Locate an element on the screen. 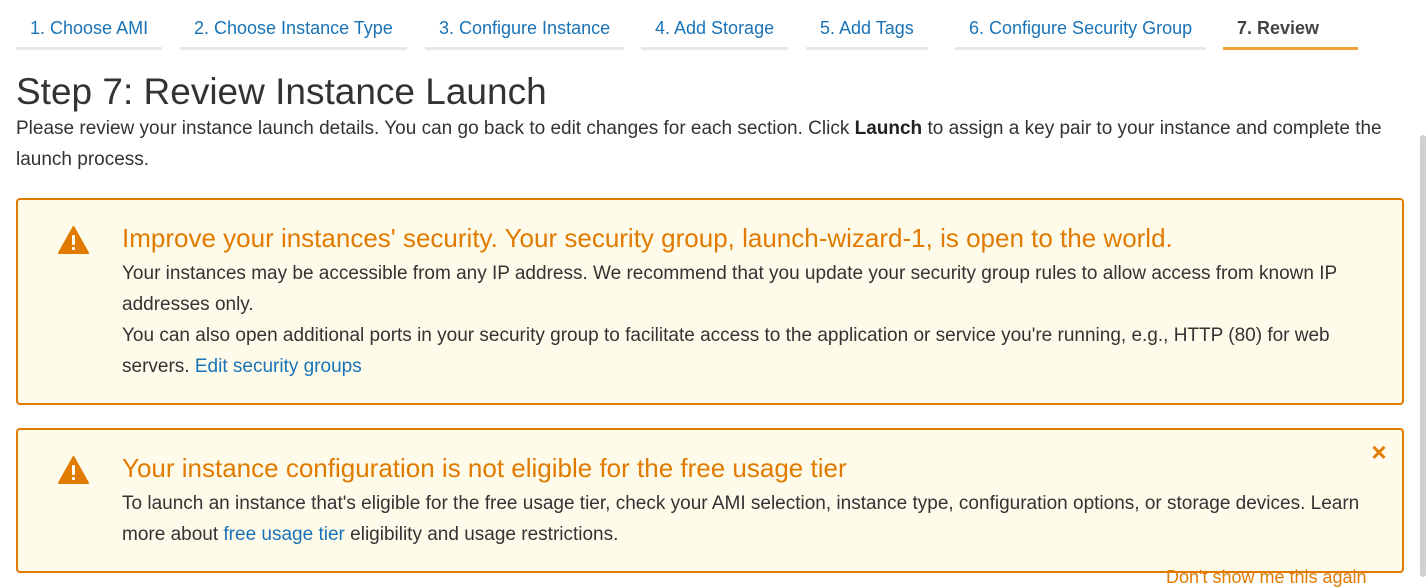 The width and height of the screenshot is (1426, 588). page-title: Step 7: Review Instance Launch is located at coordinates (281, 91).